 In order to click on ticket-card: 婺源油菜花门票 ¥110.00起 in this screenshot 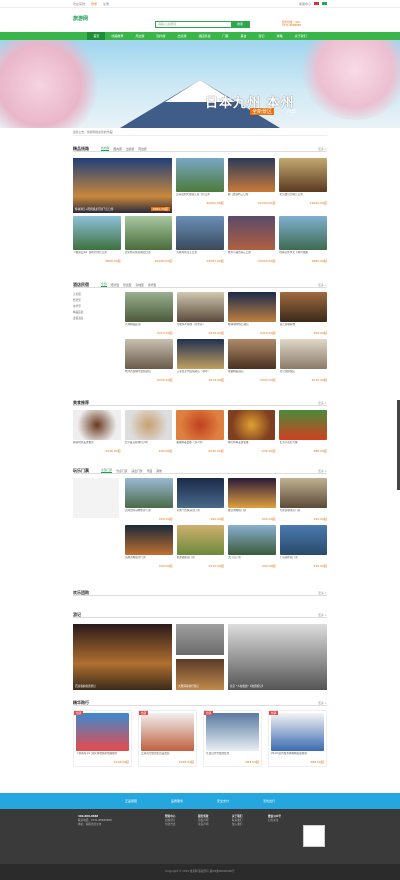, I will do `click(200, 546)`.